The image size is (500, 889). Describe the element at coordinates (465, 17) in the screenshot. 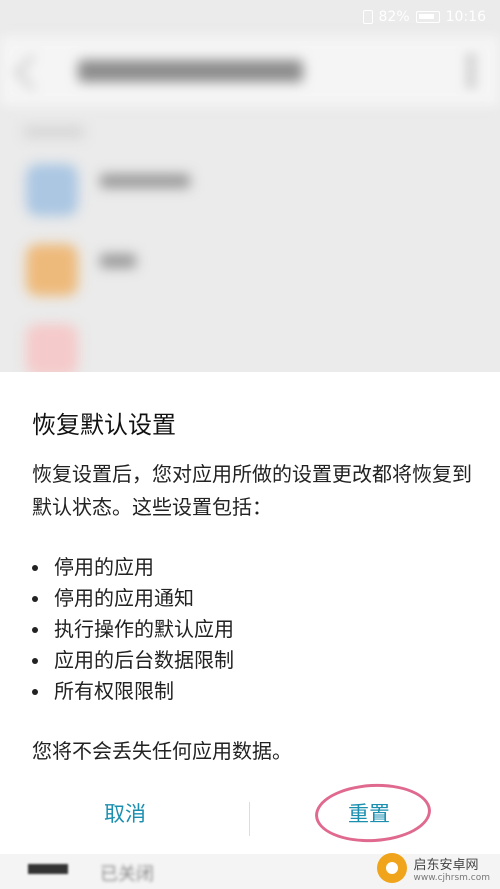

I see `clock: 10:16` at that location.